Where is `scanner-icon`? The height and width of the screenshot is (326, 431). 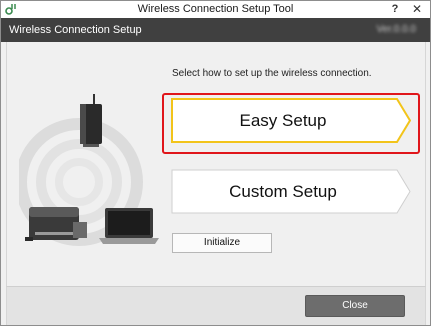
scanner-icon is located at coordinates (56, 224).